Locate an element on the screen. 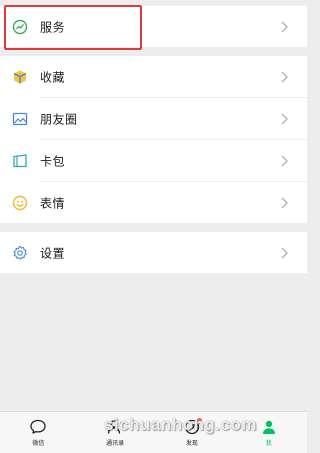 The height and width of the screenshot is (453, 320). tab-discover-label: 发现 is located at coordinates (191, 443).